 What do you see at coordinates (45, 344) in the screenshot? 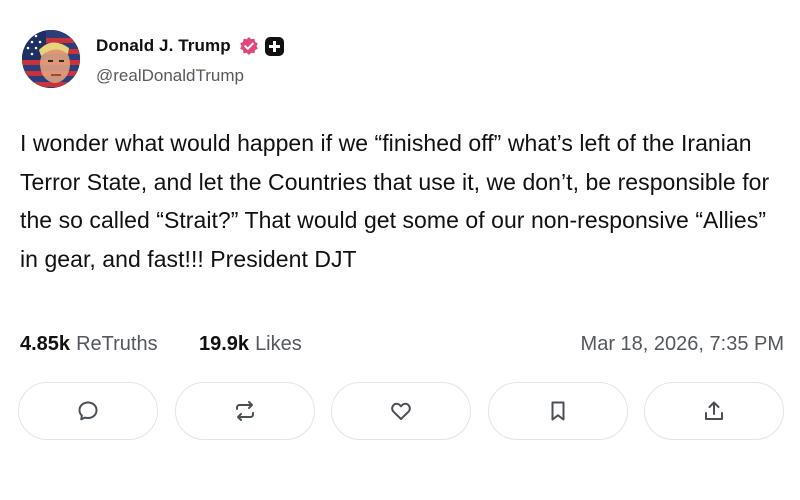
I see `retruths-count: 4.85k` at bounding box center [45, 344].